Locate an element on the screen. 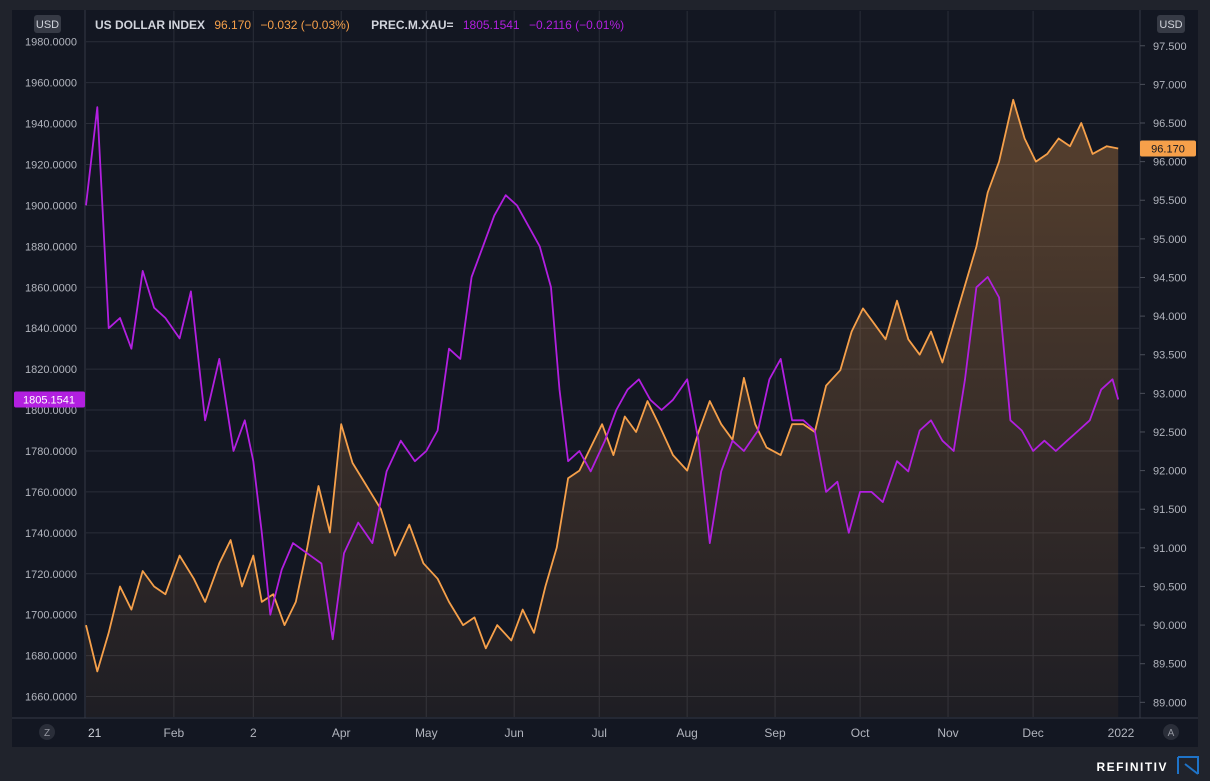  legend-series2-name: PREC.M.XAU= is located at coordinates (412, 25).